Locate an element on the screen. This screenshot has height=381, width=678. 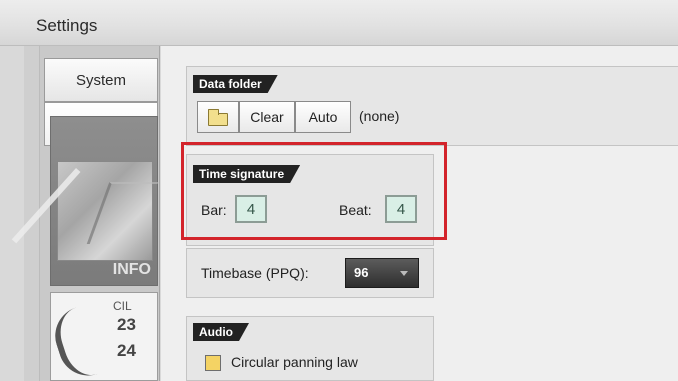
clear-button: Clear is located at coordinates (267, 117).